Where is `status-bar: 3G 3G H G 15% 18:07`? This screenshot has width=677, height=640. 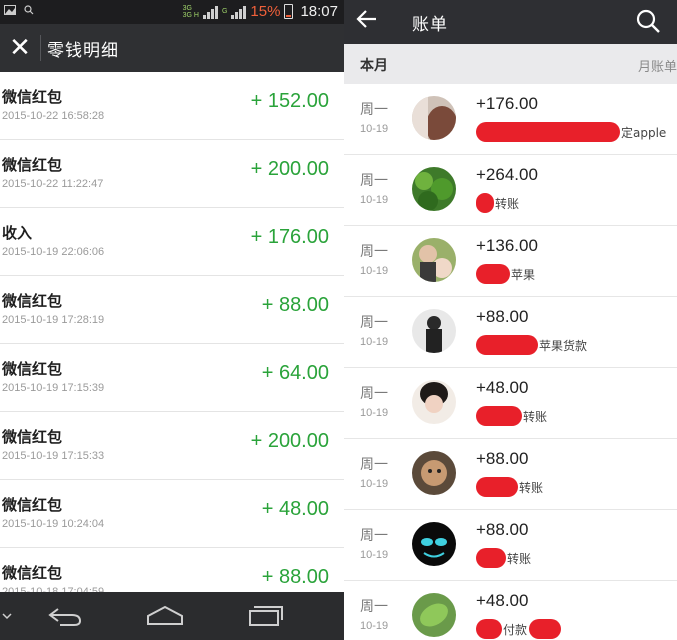 status-bar: 3G 3G H G 15% 18:07 is located at coordinates (172, 12).